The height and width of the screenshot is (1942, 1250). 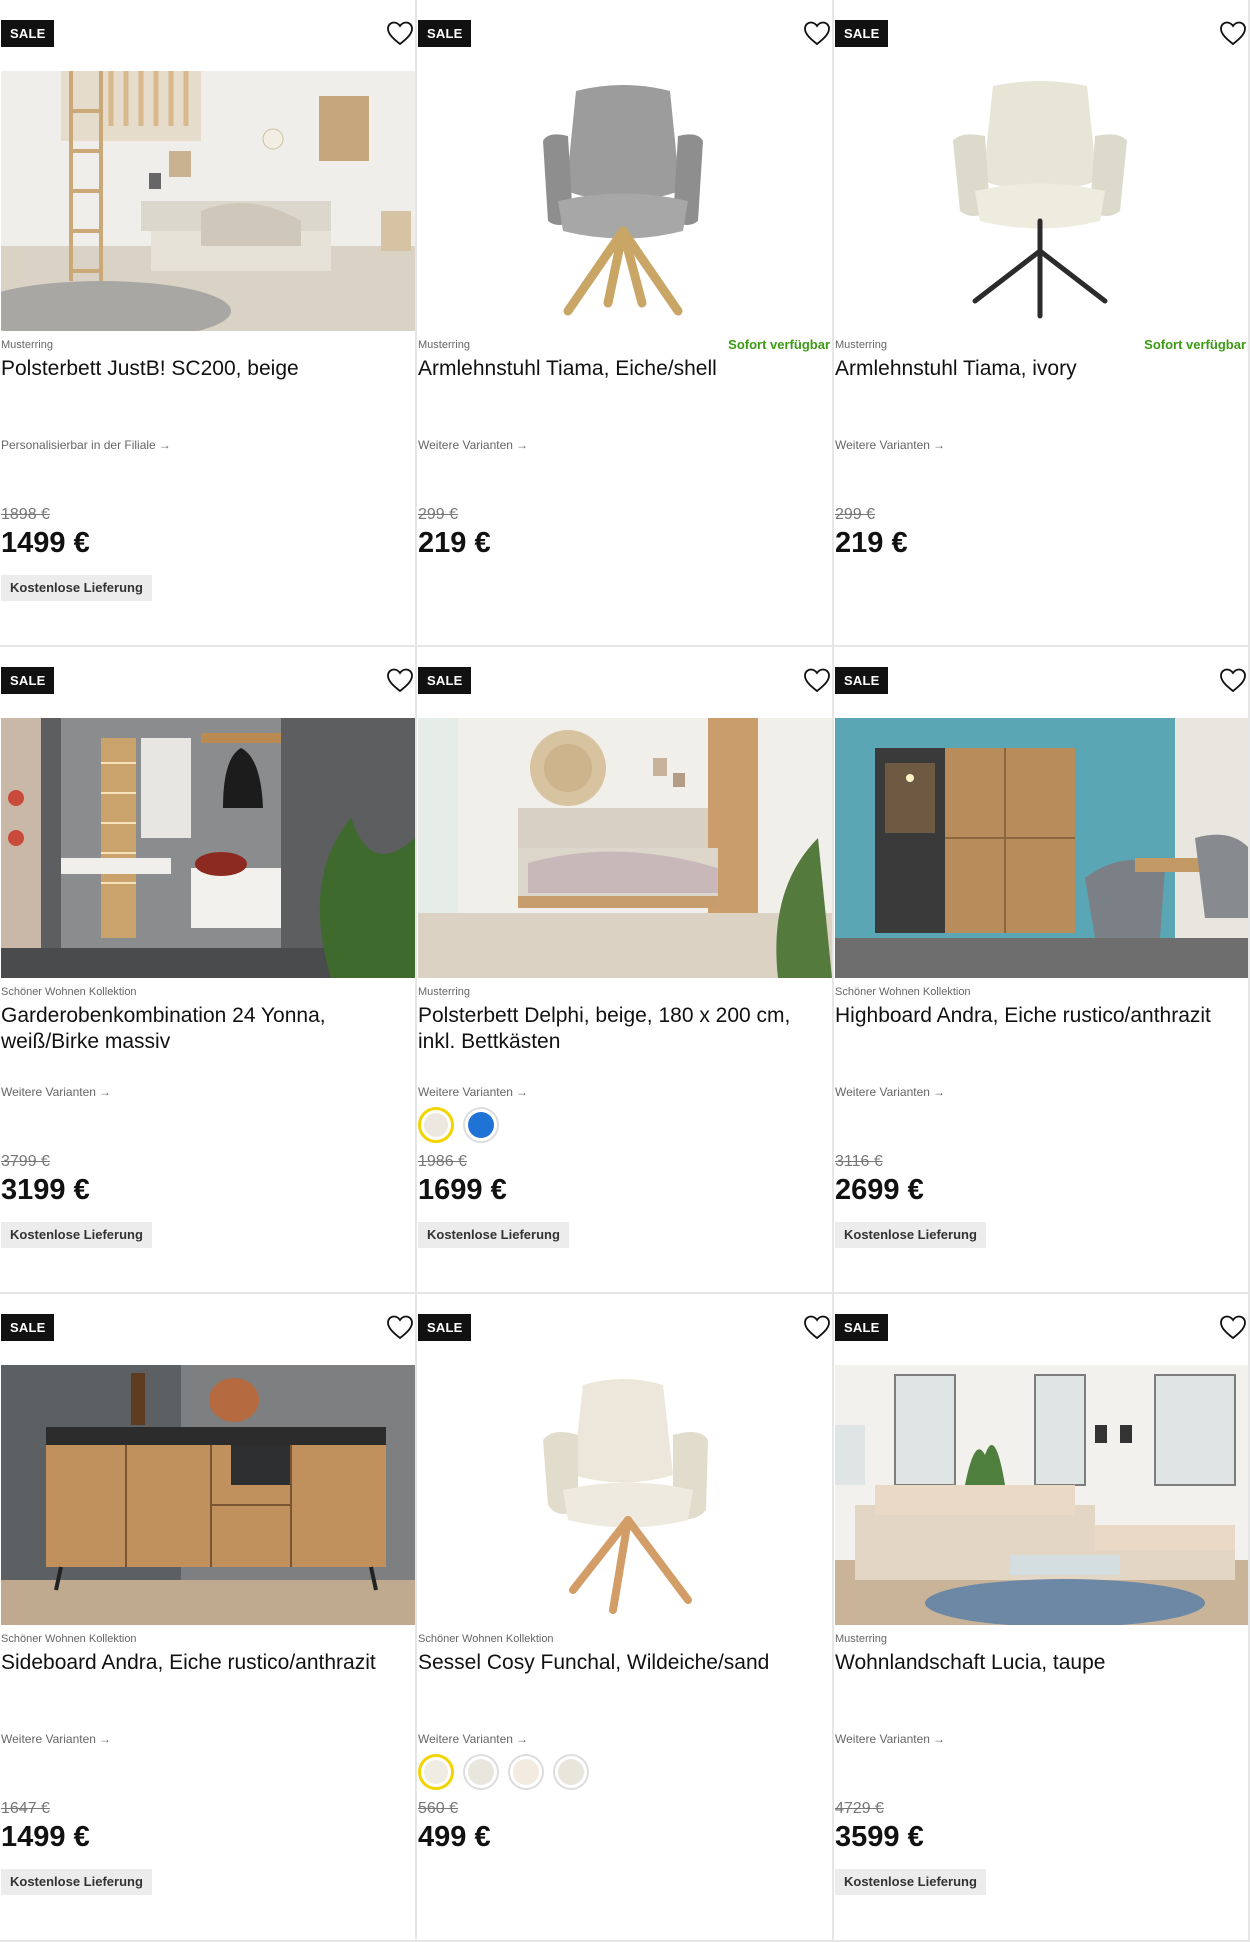 What do you see at coordinates (621, 1663) in the screenshot?
I see `product-title: Sessel Cosy Funchal, Wildeiche/sand` at bounding box center [621, 1663].